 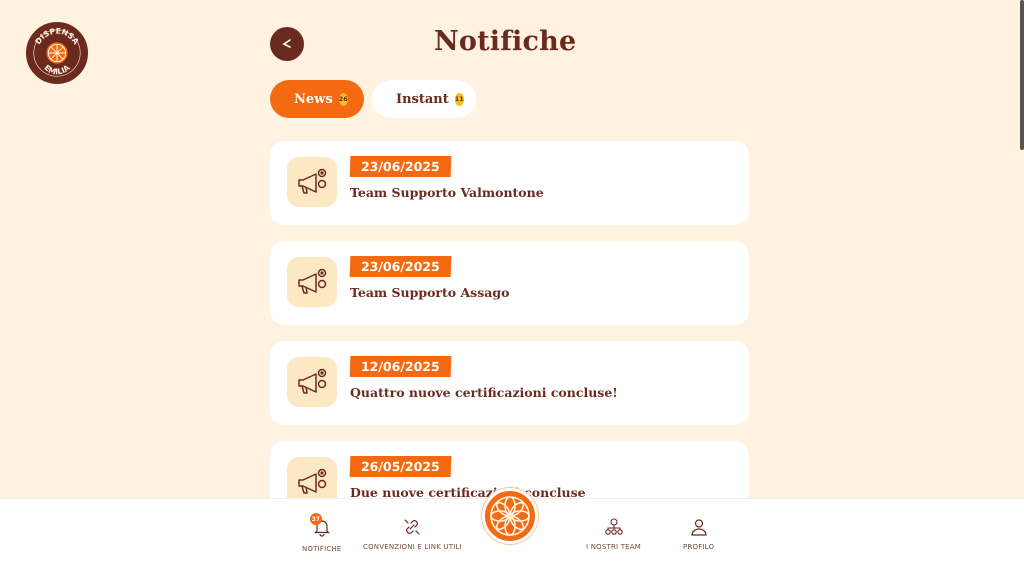 What do you see at coordinates (613, 526) in the screenshot?
I see `team-icon` at bounding box center [613, 526].